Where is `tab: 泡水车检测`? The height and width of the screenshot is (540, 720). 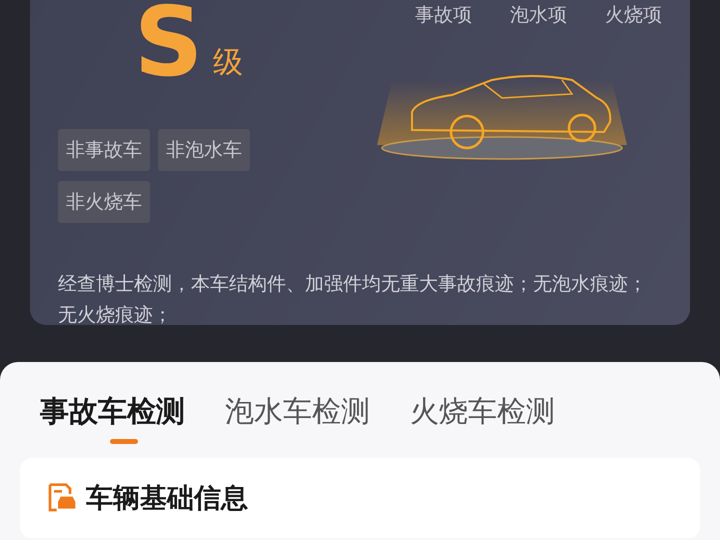 tab: 泡水车检测 is located at coordinates (297, 417).